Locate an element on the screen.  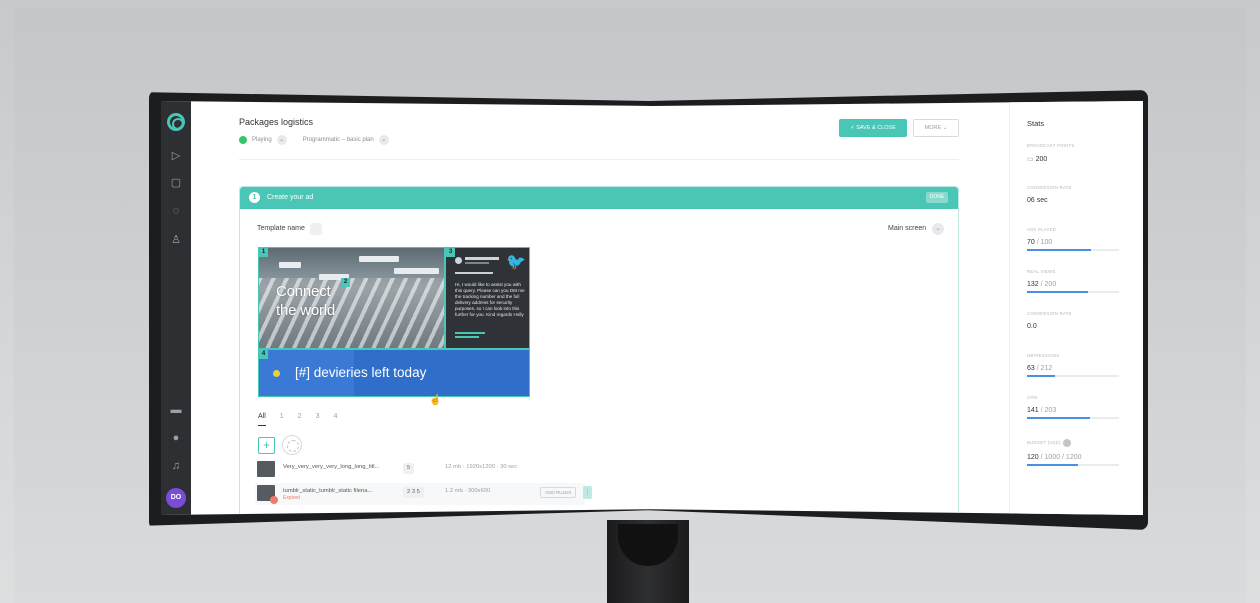
stat-value: 120 is located at coordinates (1033, 457).